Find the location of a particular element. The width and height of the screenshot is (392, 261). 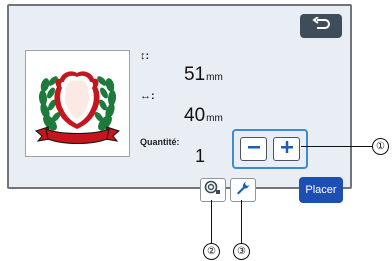

wrench-button is located at coordinates (243, 190).